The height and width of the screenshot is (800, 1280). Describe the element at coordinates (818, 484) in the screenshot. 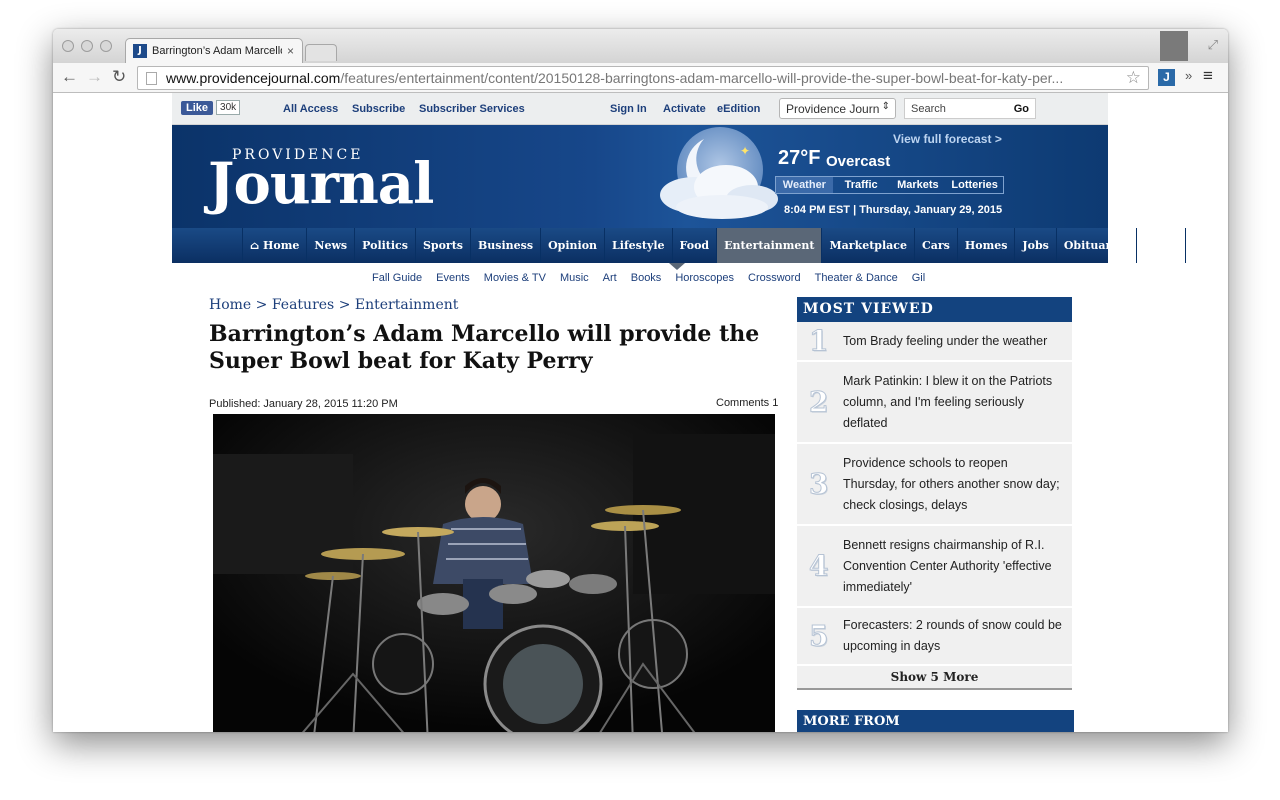

I see `rank-number: 3` at that location.